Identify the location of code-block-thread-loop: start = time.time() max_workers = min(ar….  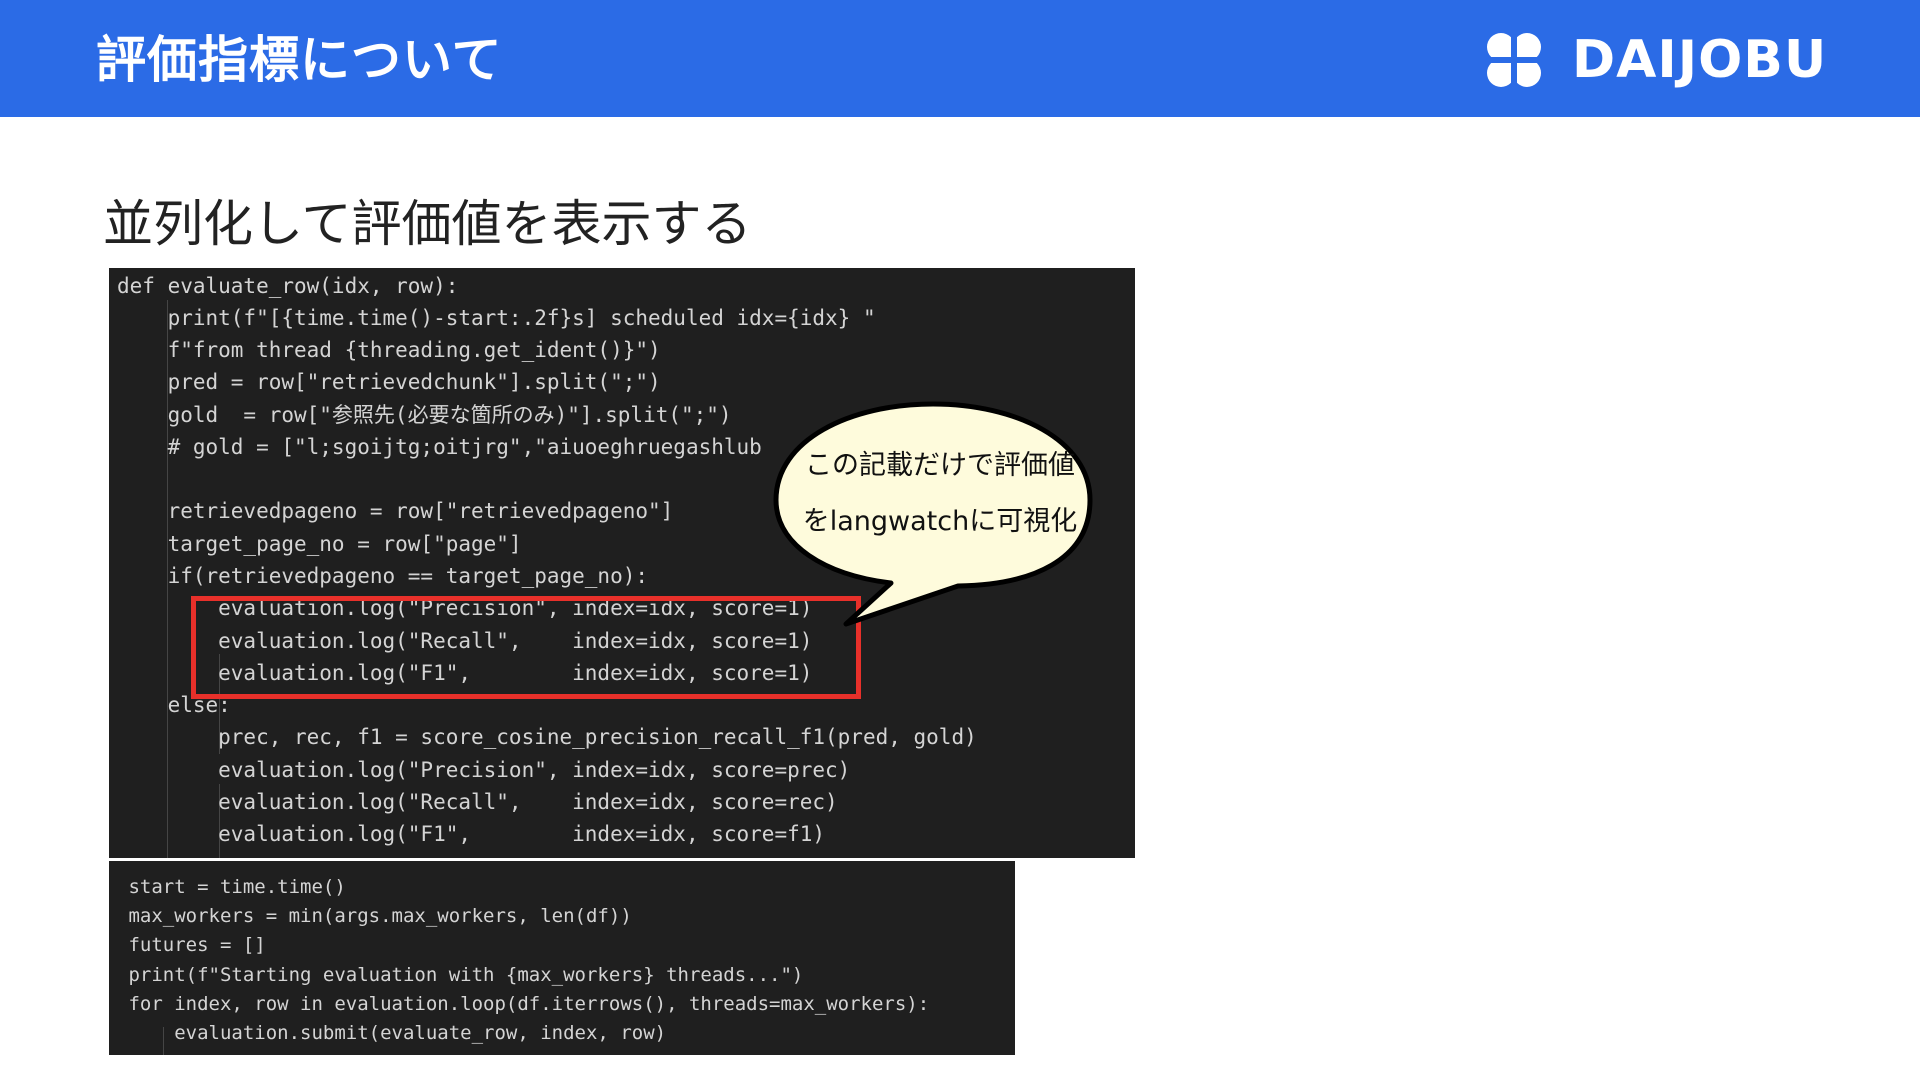
(562, 958).